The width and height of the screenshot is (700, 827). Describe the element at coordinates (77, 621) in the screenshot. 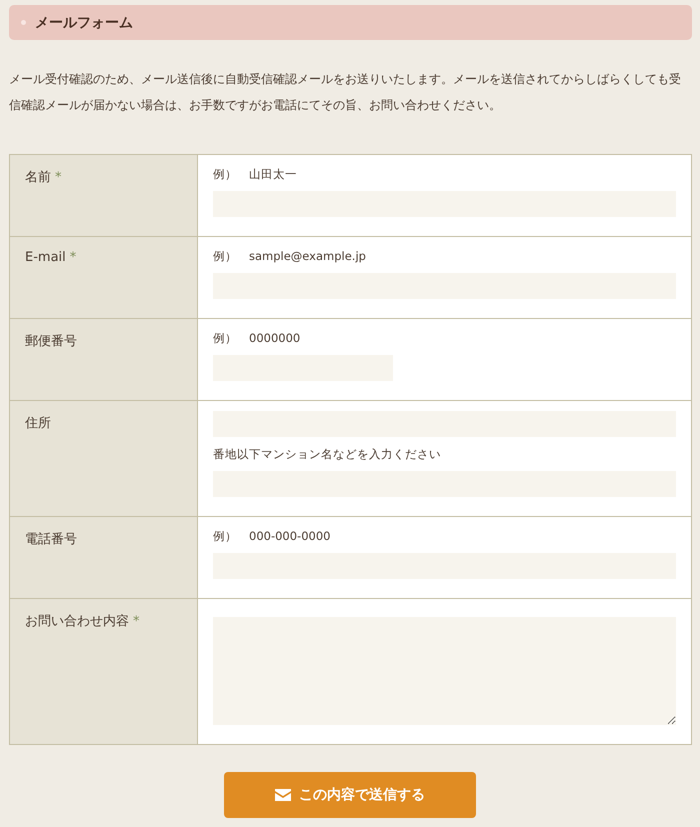

I see `field-label: お問い合わせ内容` at that location.